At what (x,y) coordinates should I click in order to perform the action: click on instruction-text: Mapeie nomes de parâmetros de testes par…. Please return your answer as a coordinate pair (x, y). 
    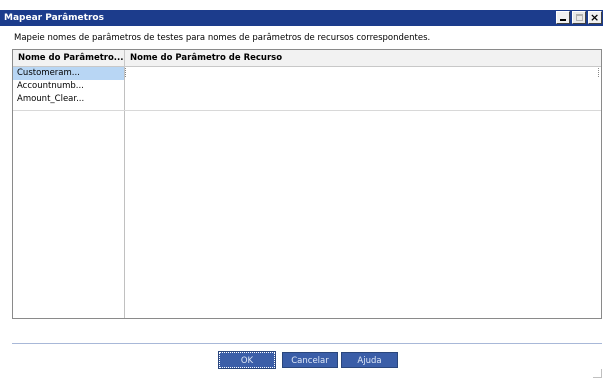
    Looking at the image, I should click on (222, 38).